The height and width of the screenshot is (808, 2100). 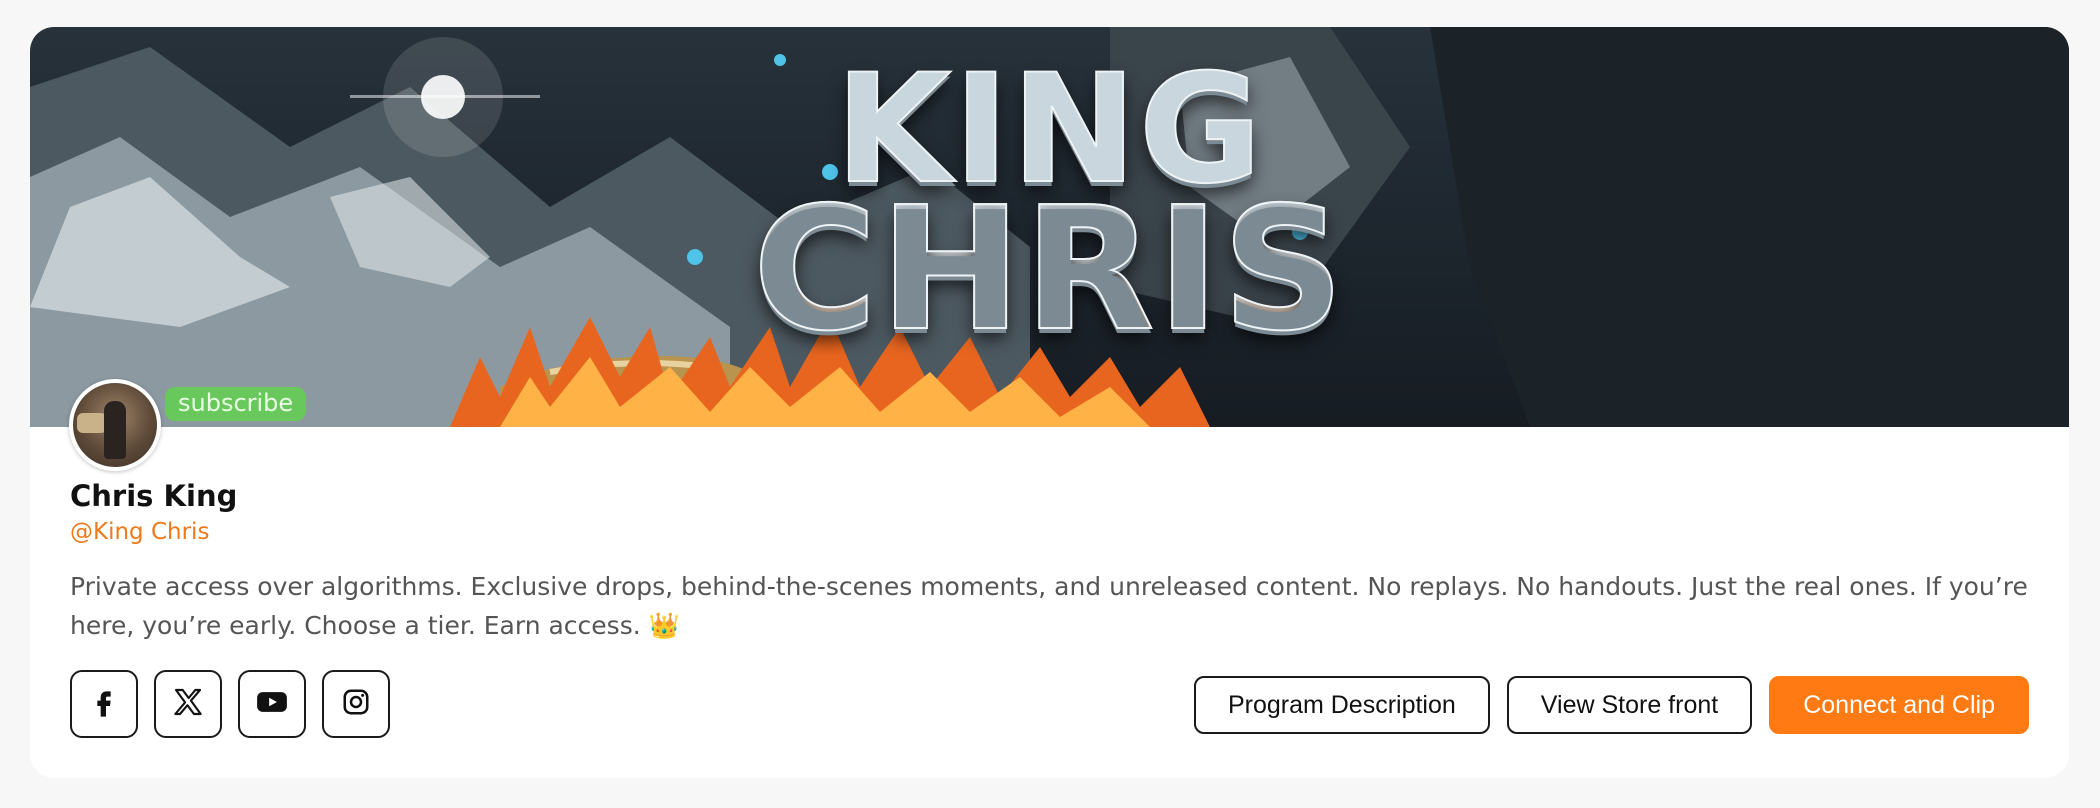 I want to click on avatar, so click(x=115, y=425).